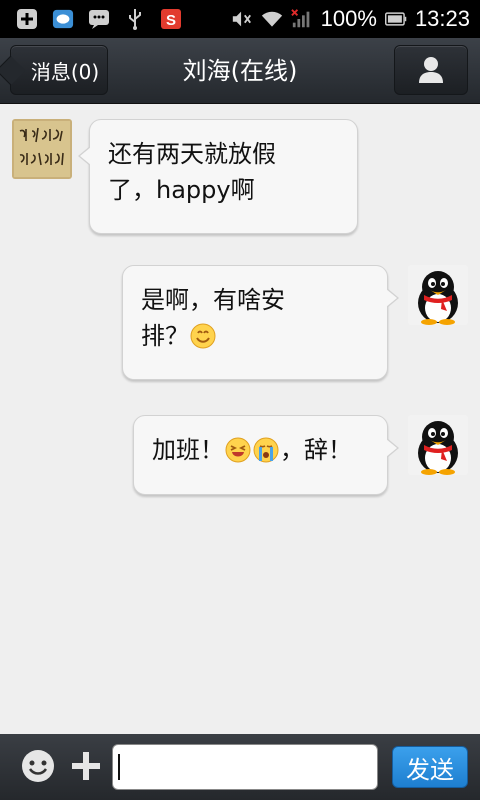  I want to click on emoji-button, so click(38, 766).